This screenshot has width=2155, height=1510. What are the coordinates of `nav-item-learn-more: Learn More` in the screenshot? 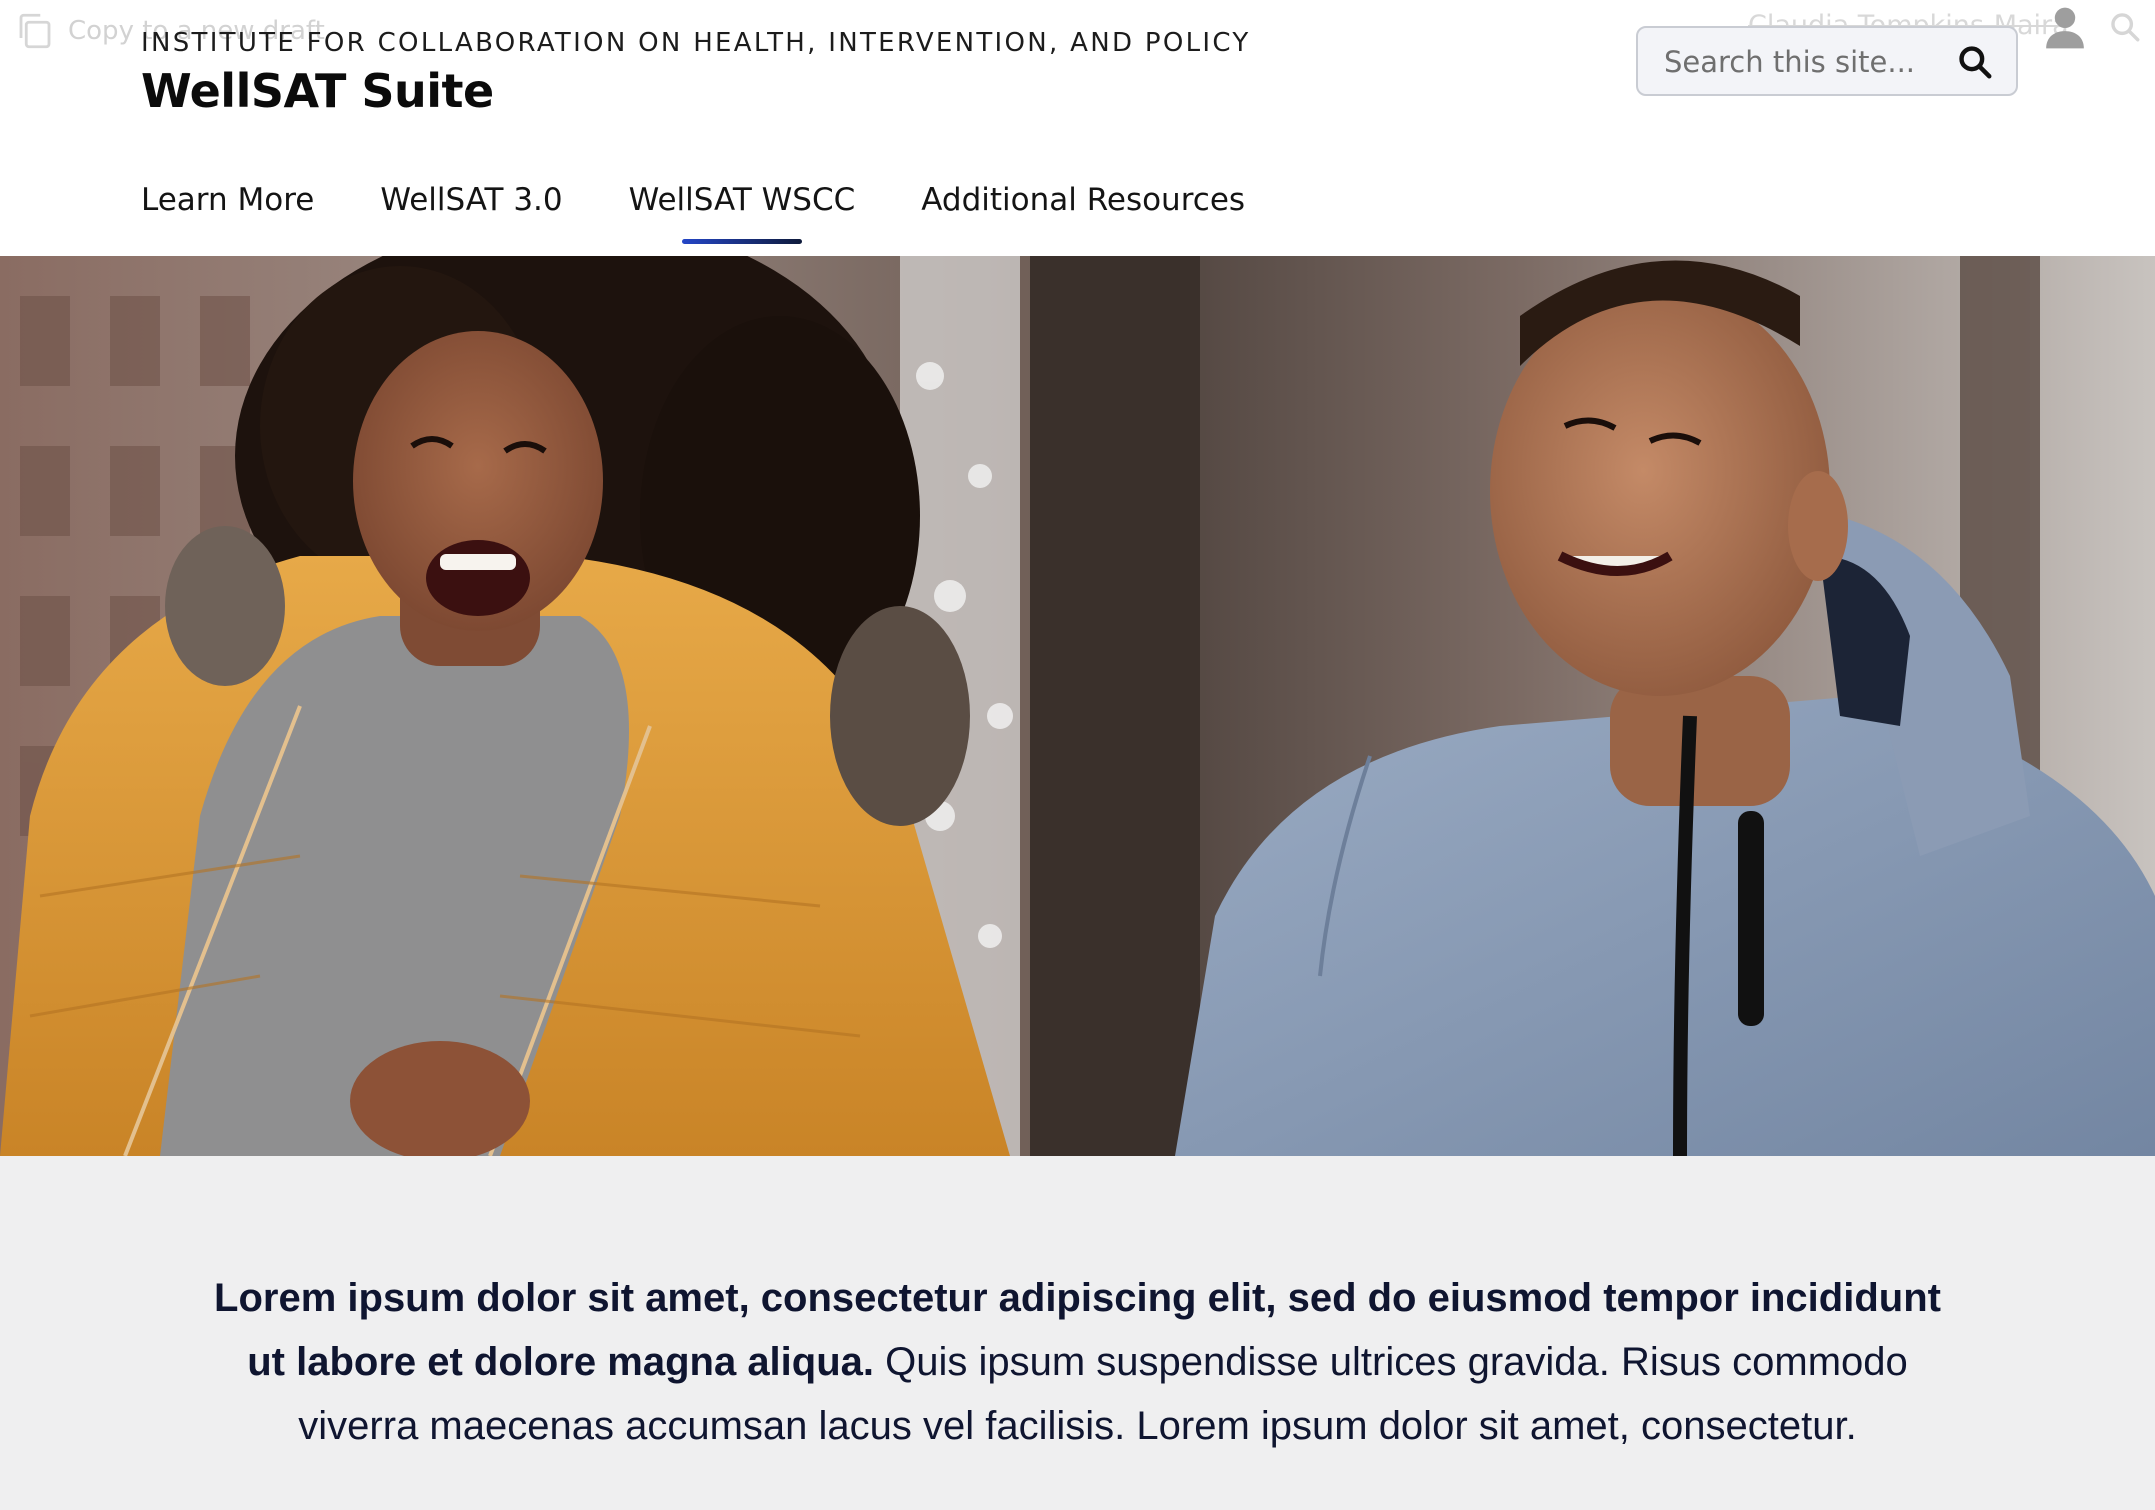 It's located at (227, 212).